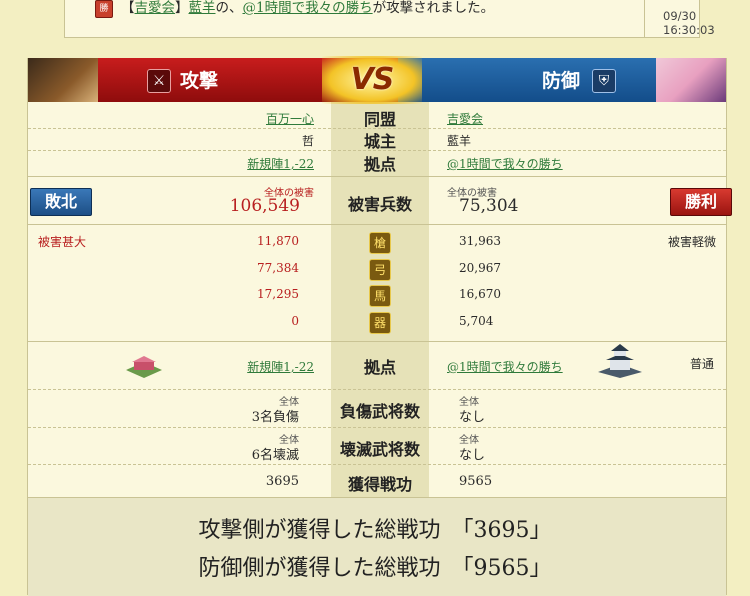 The image size is (750, 596). I want to click on lord-label: 城主, so click(379, 141).